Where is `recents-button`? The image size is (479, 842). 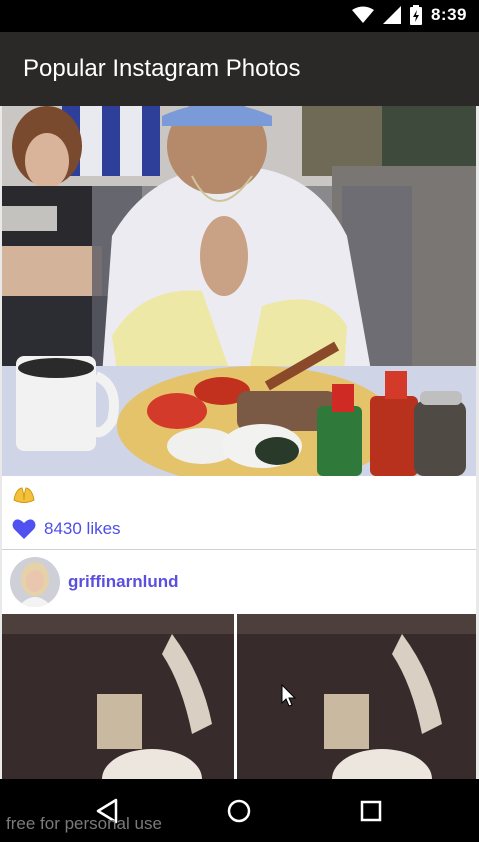 recents-button is located at coordinates (371, 811).